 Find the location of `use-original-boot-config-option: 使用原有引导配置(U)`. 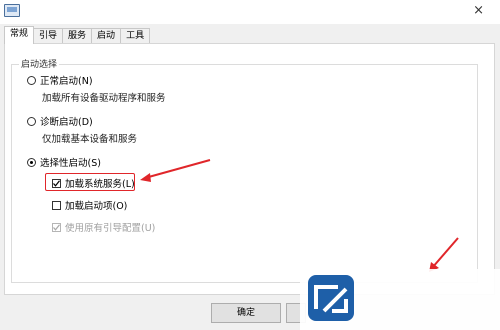

use-original-boot-config-option: 使用原有引导配置(U) is located at coordinates (103, 227).